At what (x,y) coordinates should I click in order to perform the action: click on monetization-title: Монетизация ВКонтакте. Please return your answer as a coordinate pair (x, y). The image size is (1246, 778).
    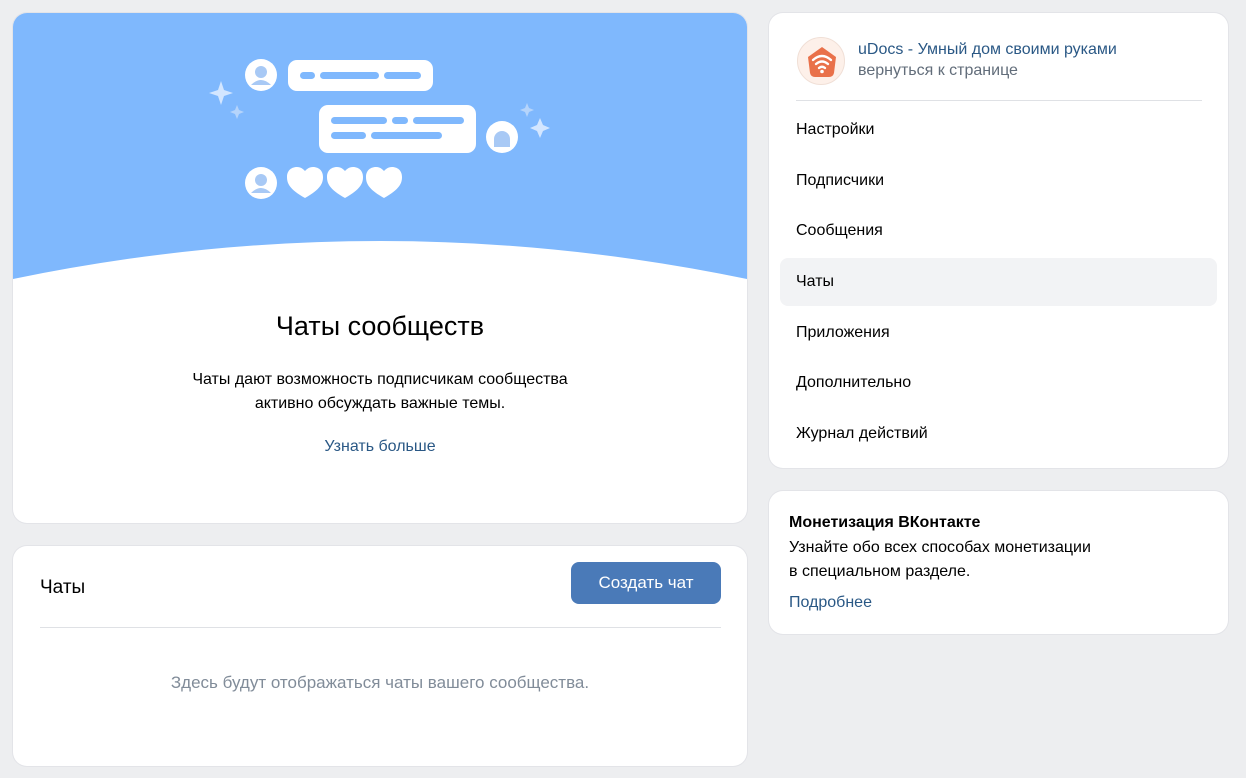
    Looking at the image, I should click on (885, 522).